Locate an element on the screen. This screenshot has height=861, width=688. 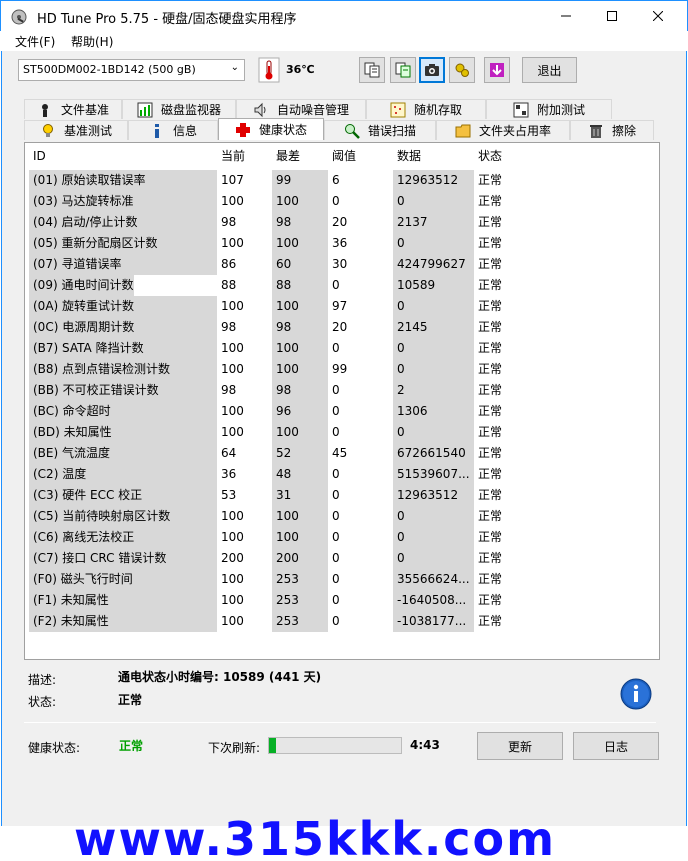
table-cell: (07) 寻道错误率 is located at coordinates (123, 264).